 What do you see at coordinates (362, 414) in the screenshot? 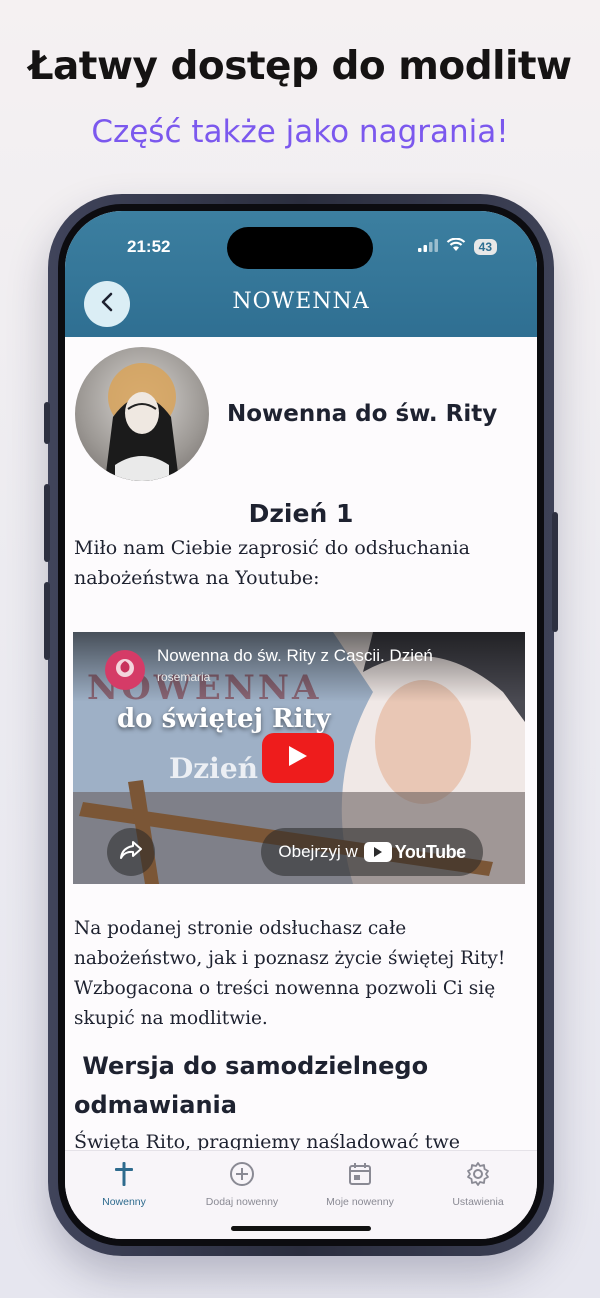
I see `novena-title: Nowenna do św. Rity` at bounding box center [362, 414].